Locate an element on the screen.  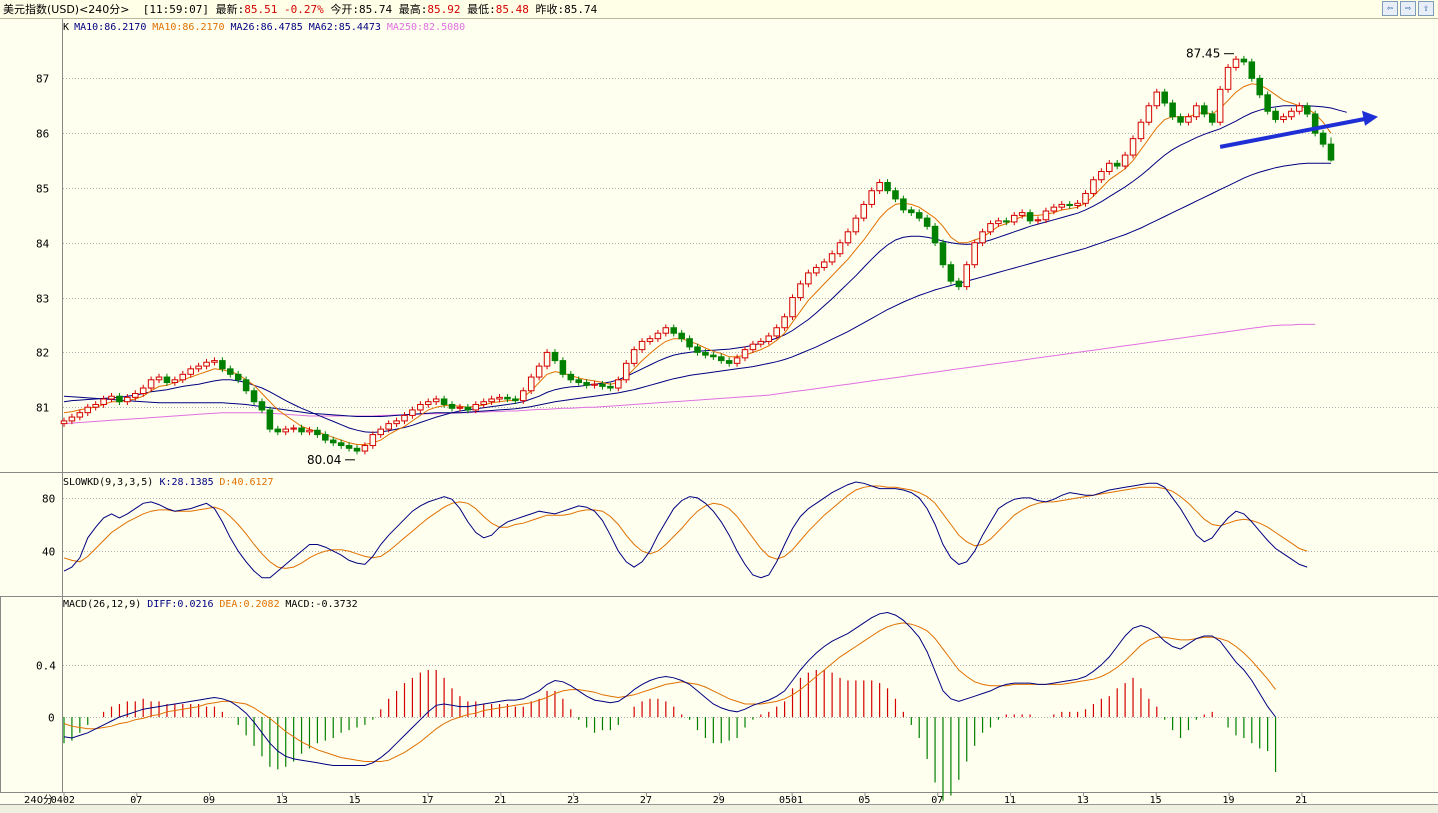
x-tick-label: 21 is located at coordinates (500, 799).